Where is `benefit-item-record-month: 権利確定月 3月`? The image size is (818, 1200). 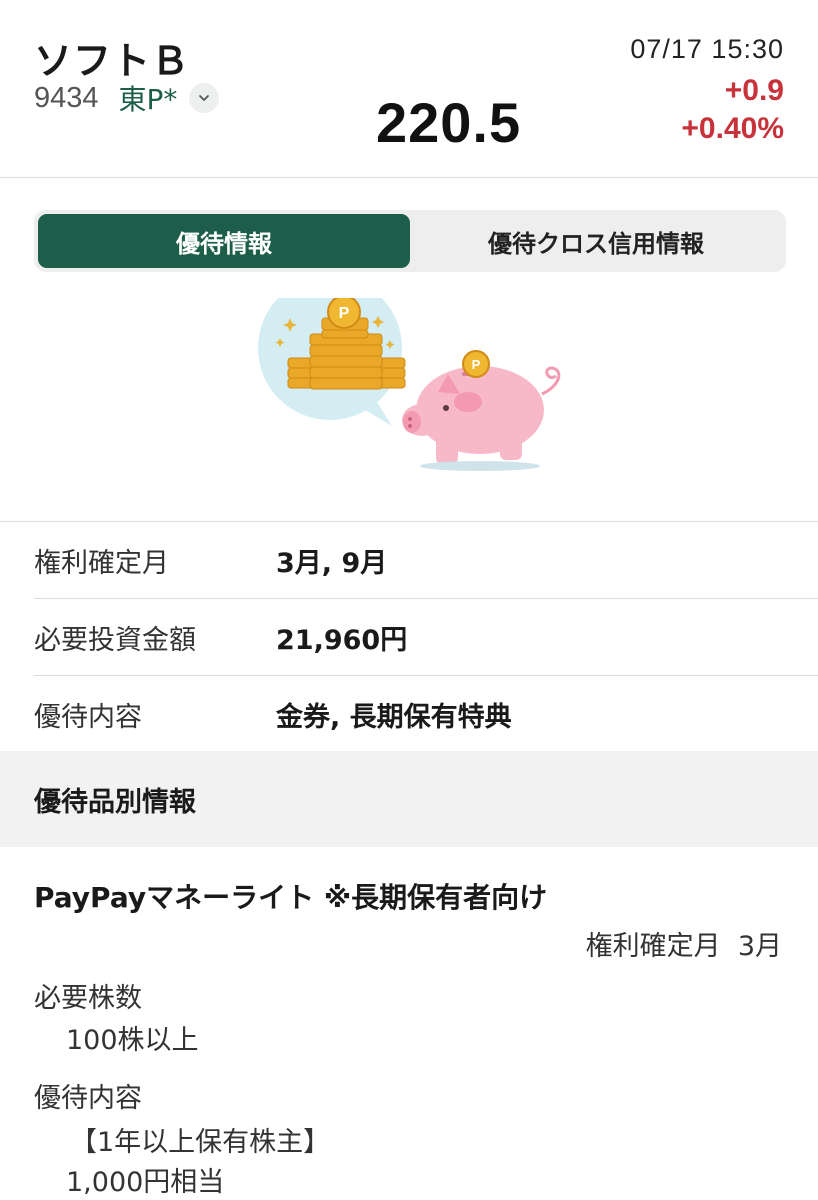
benefit-item-record-month: 権利確定月 3月 is located at coordinates (683, 946).